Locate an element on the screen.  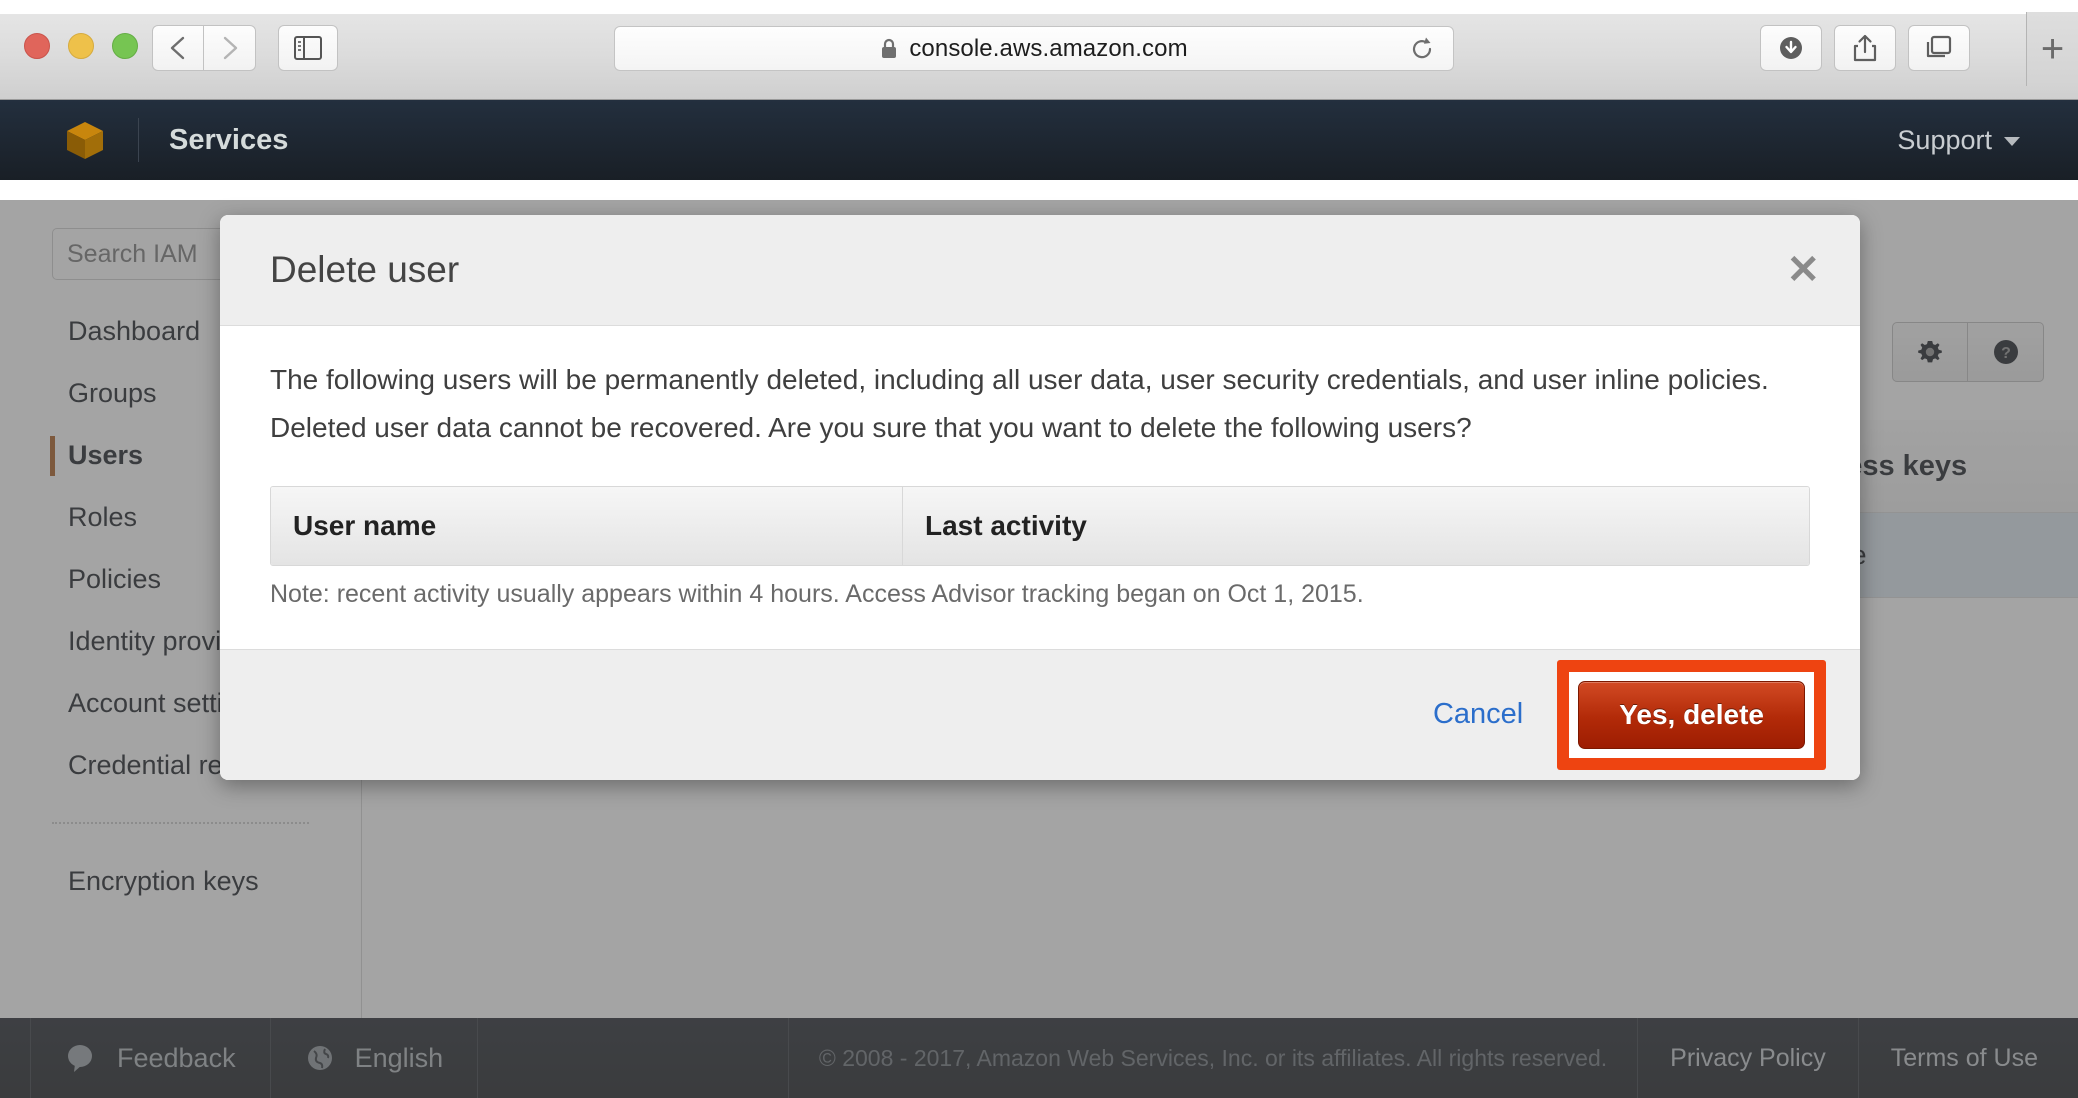
cancel-button: Cancel is located at coordinates (1478, 714).